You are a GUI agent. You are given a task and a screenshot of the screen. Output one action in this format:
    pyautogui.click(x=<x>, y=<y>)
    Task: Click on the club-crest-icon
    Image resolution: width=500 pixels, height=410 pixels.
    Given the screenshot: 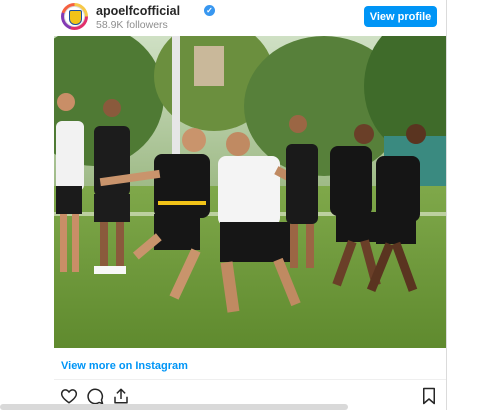 What is the action you would take?
    pyautogui.click(x=74, y=16)
    